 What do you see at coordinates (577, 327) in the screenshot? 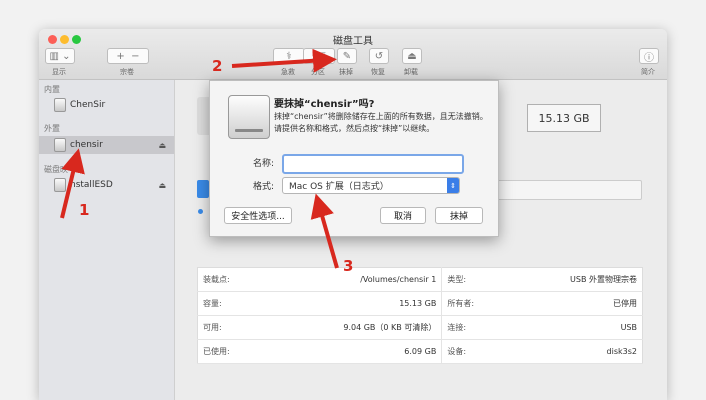
I see `info-value: USB` at bounding box center [577, 327].